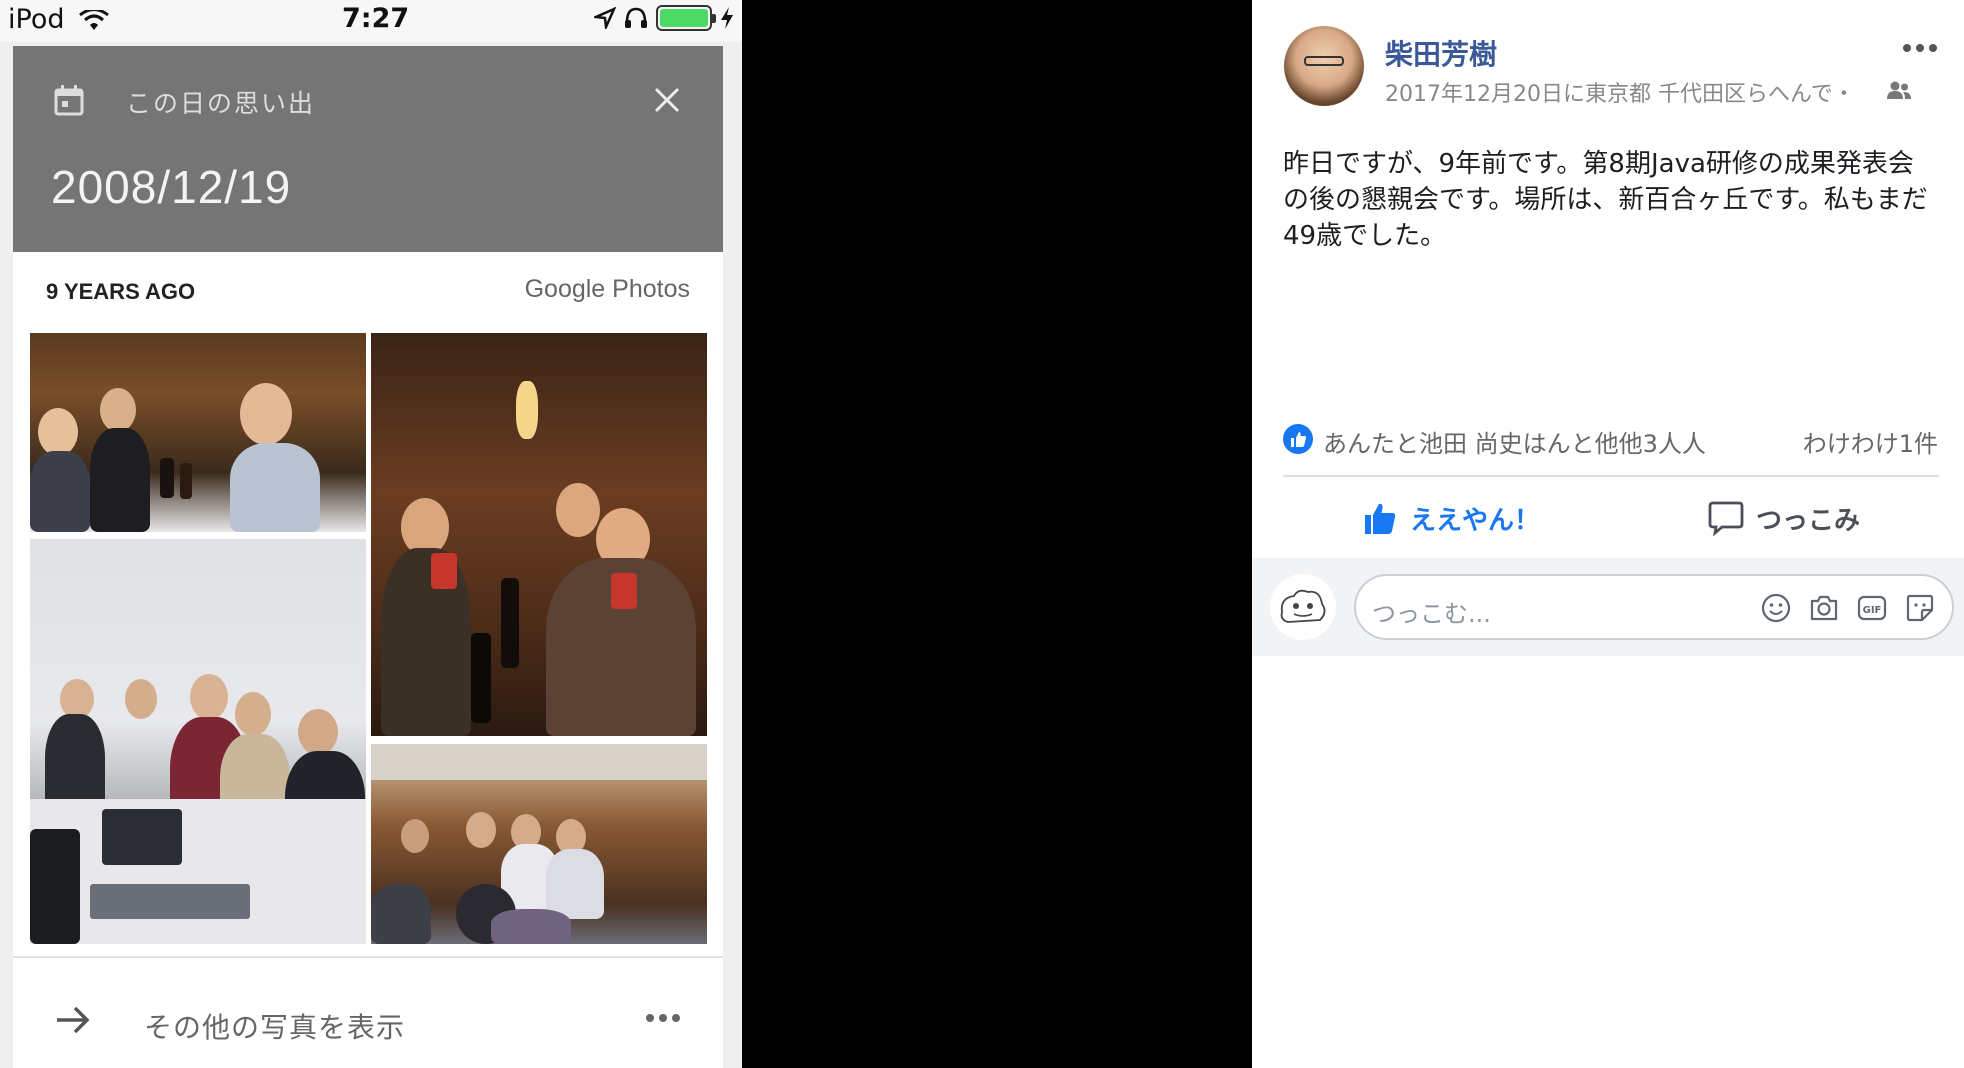 This screenshot has width=1964, height=1068. What do you see at coordinates (94, 19) in the screenshot?
I see `wifi-icon` at bounding box center [94, 19].